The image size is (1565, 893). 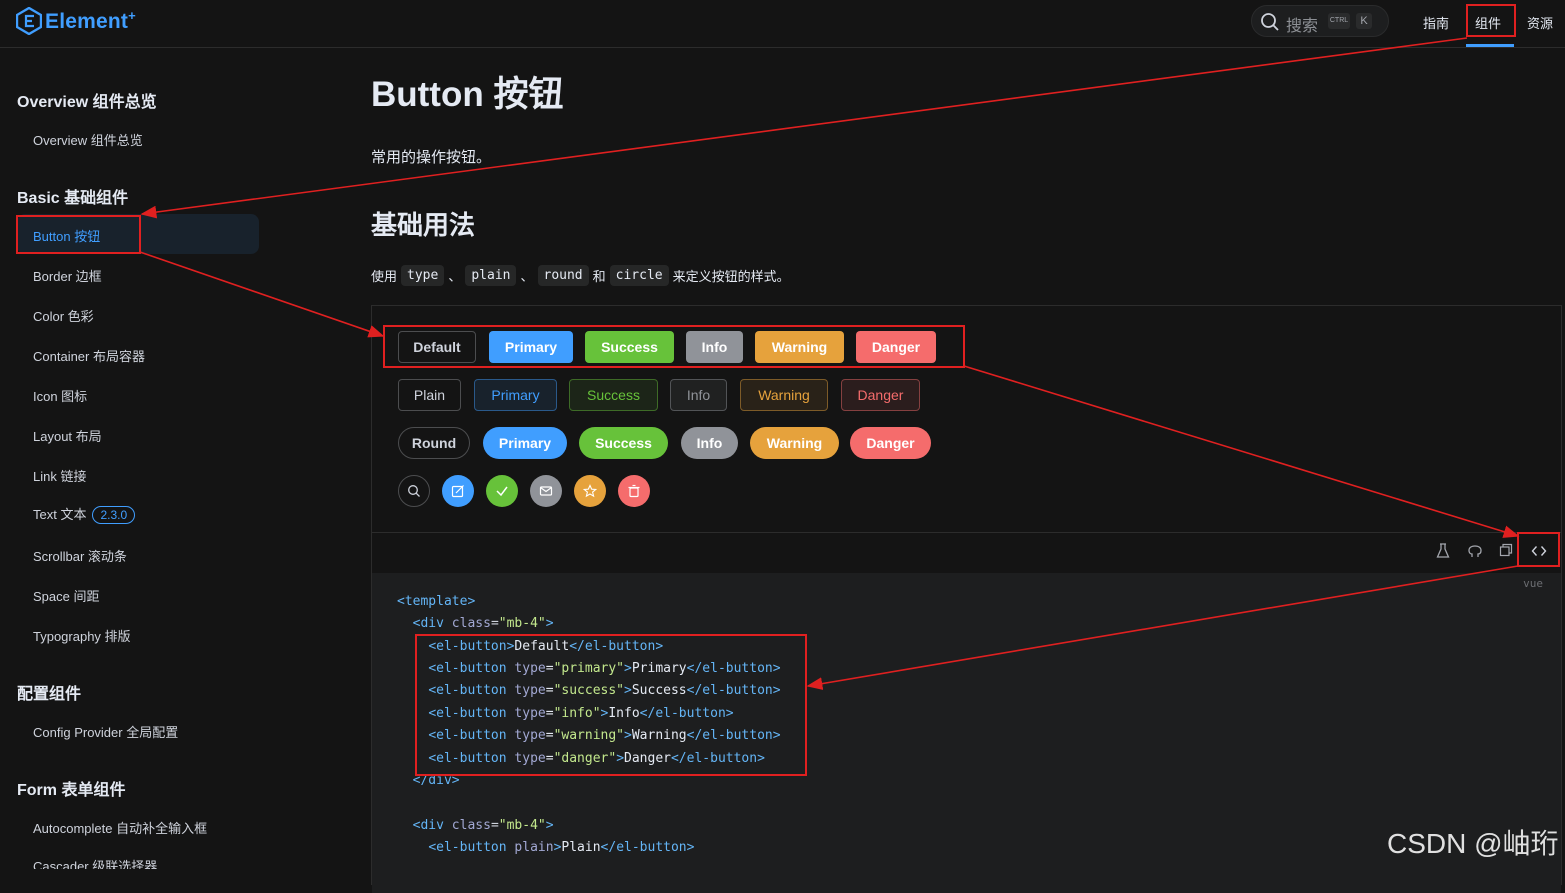 What do you see at coordinates (1539, 553) in the screenshot?
I see `view-source-icon` at bounding box center [1539, 553].